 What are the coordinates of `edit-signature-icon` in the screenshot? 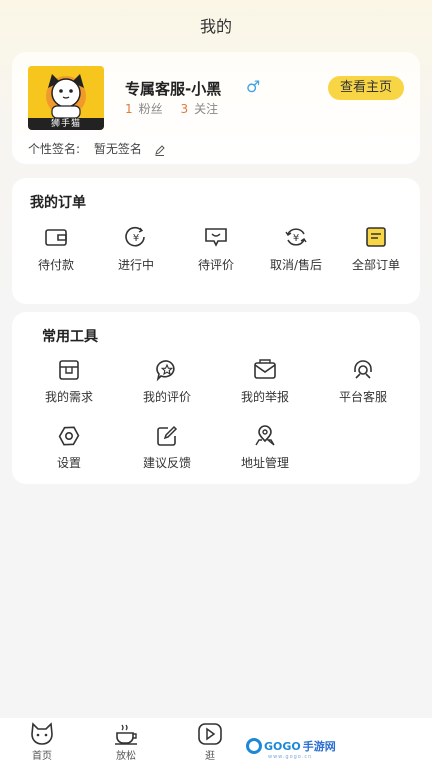 It's located at (160, 150).